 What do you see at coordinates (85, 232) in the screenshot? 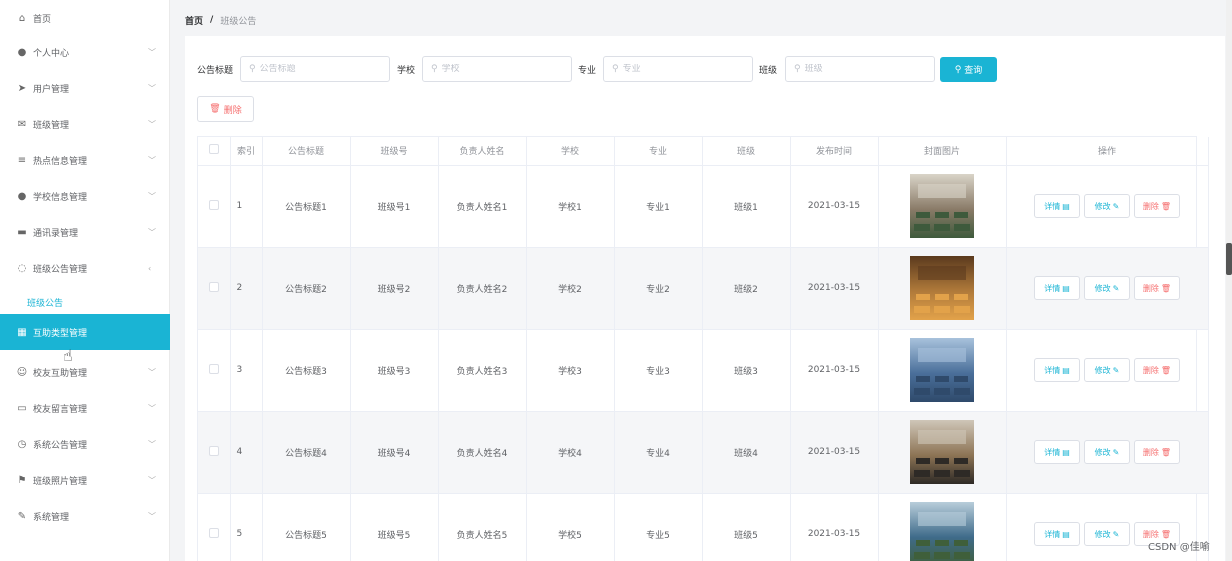
I see `sidebar-item-contacts: ▬ 通讯录管理 ﹀` at bounding box center [85, 232].